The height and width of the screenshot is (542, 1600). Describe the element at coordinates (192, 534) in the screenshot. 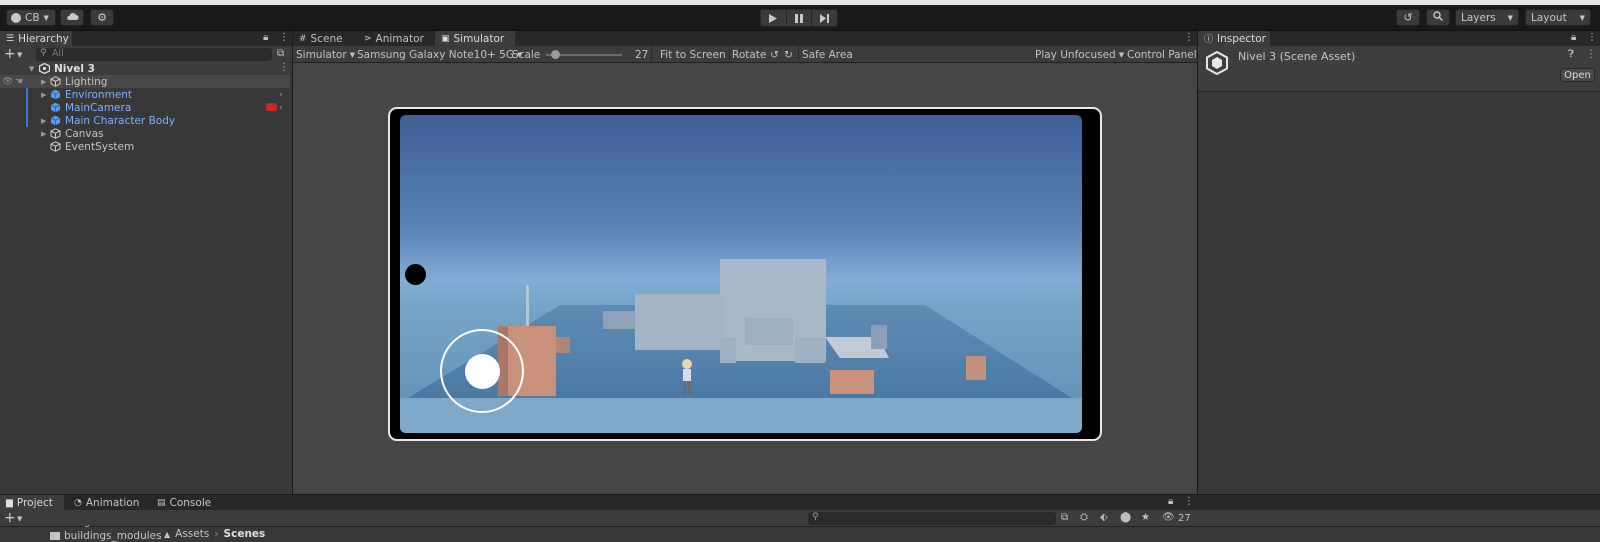

I see `breadcrumb-item: Assets` at that location.